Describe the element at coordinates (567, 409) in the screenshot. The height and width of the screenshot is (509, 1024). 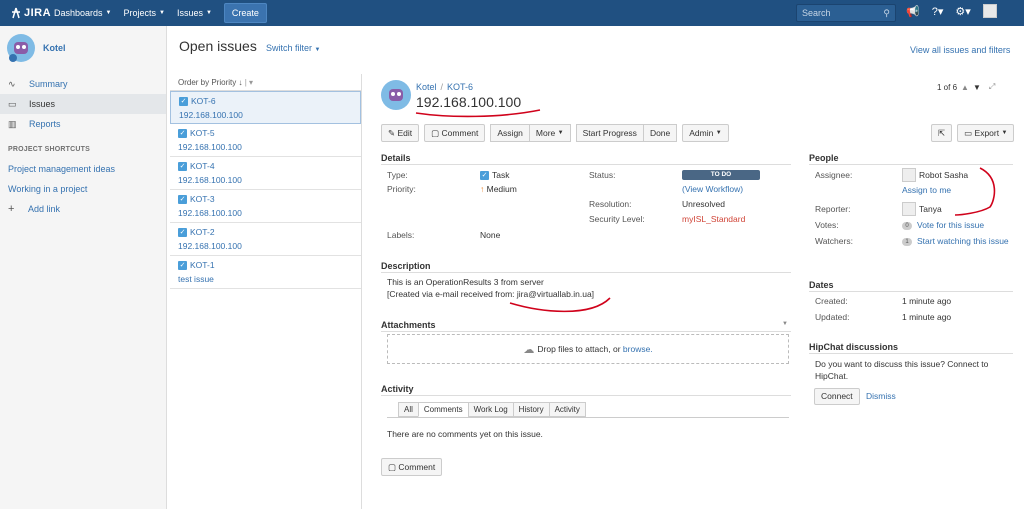
I see `tab-activity: Activity` at that location.